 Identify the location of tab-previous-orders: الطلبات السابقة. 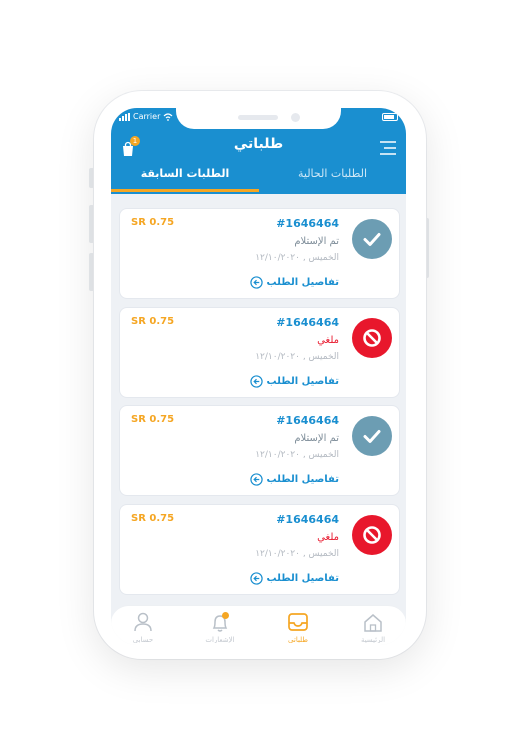
(185, 177).